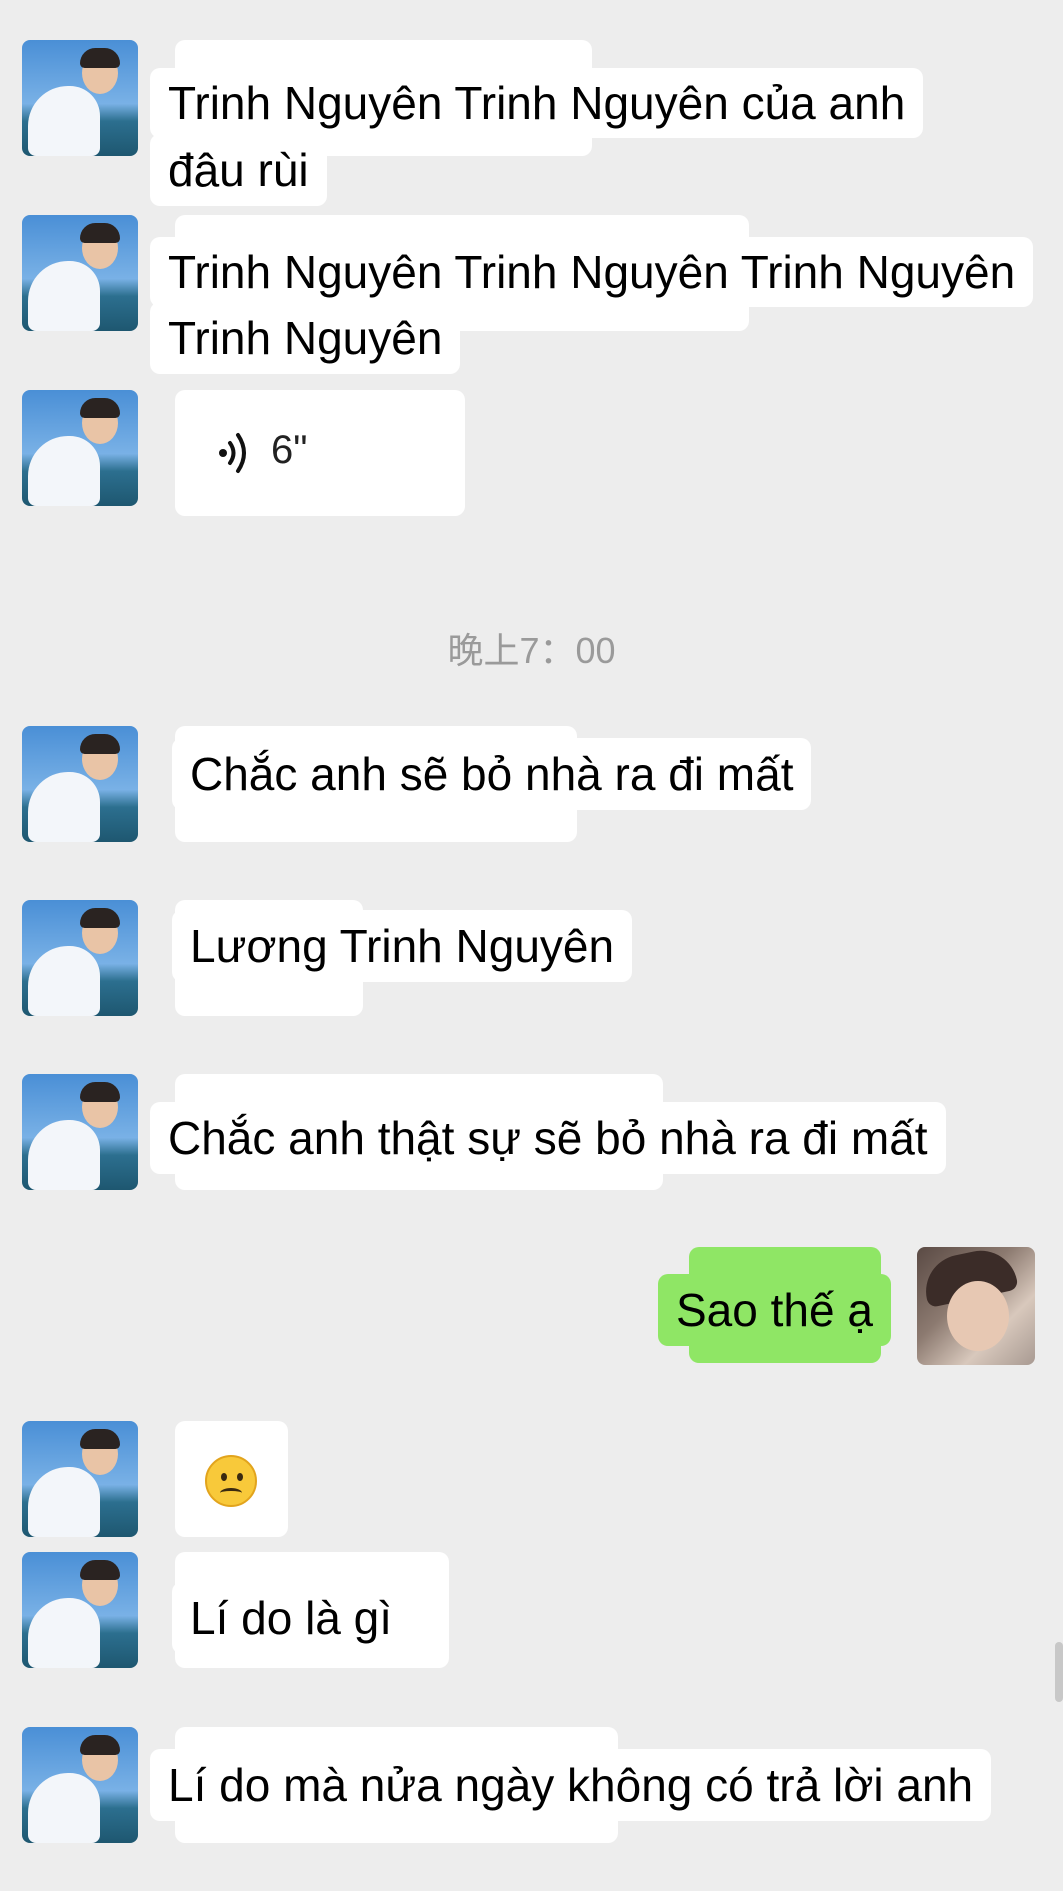 Image resolution: width=1063 pixels, height=1891 pixels. Describe the element at coordinates (305, 338) in the screenshot. I see `message-text: Trinh Nguyên` at that location.